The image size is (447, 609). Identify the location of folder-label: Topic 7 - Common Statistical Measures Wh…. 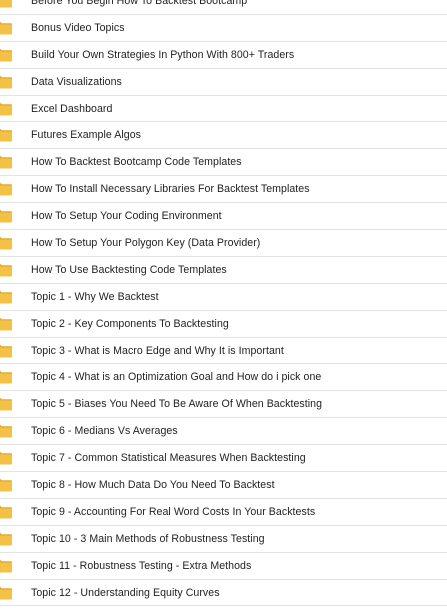
(168, 458).